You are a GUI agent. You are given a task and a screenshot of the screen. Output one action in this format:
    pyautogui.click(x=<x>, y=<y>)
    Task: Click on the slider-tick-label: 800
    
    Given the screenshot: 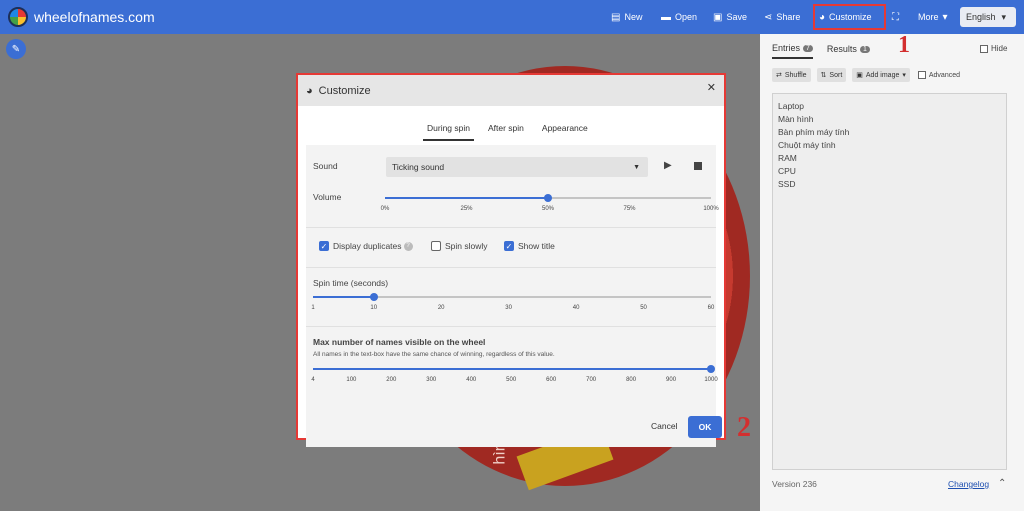 What is the action you would take?
    pyautogui.click(x=631, y=380)
    